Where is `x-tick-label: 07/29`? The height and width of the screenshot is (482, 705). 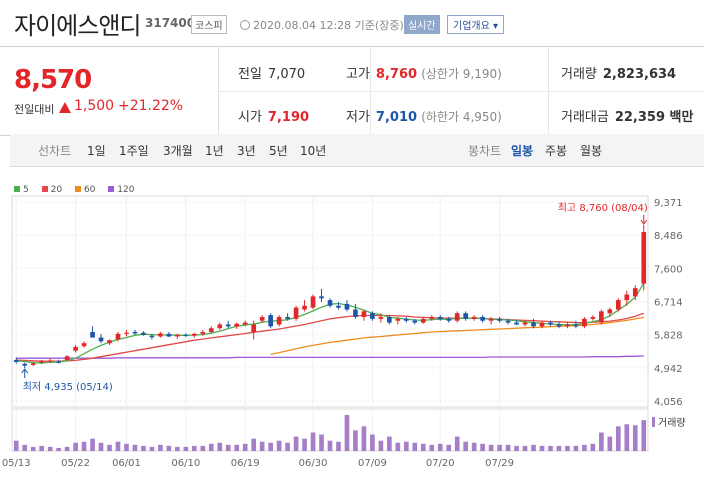 x-tick-label: 07/29 is located at coordinates (499, 463).